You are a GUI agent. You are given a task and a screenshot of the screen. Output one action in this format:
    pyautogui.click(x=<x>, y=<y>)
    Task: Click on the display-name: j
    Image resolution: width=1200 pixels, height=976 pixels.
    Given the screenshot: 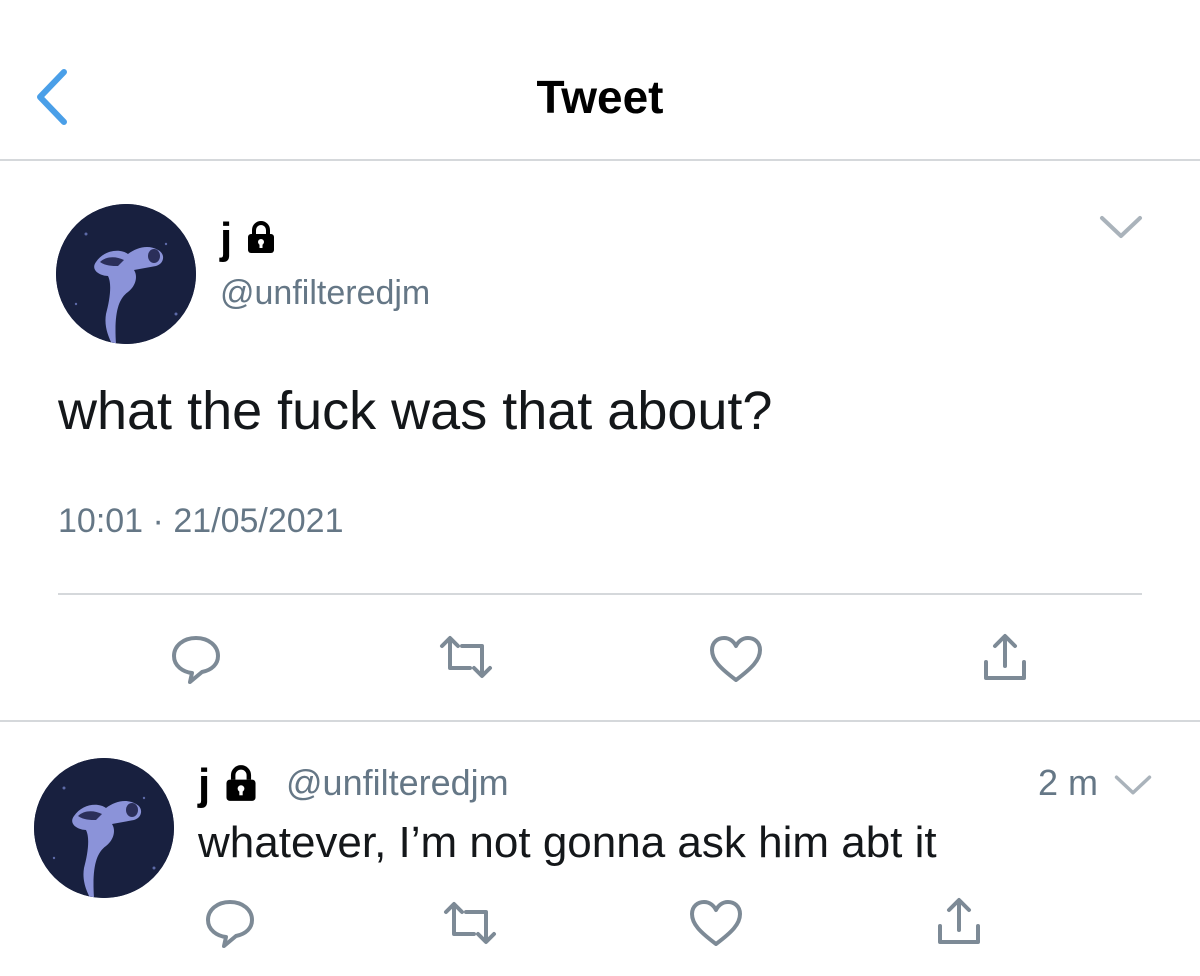 What is the action you would take?
    pyautogui.click(x=248, y=239)
    